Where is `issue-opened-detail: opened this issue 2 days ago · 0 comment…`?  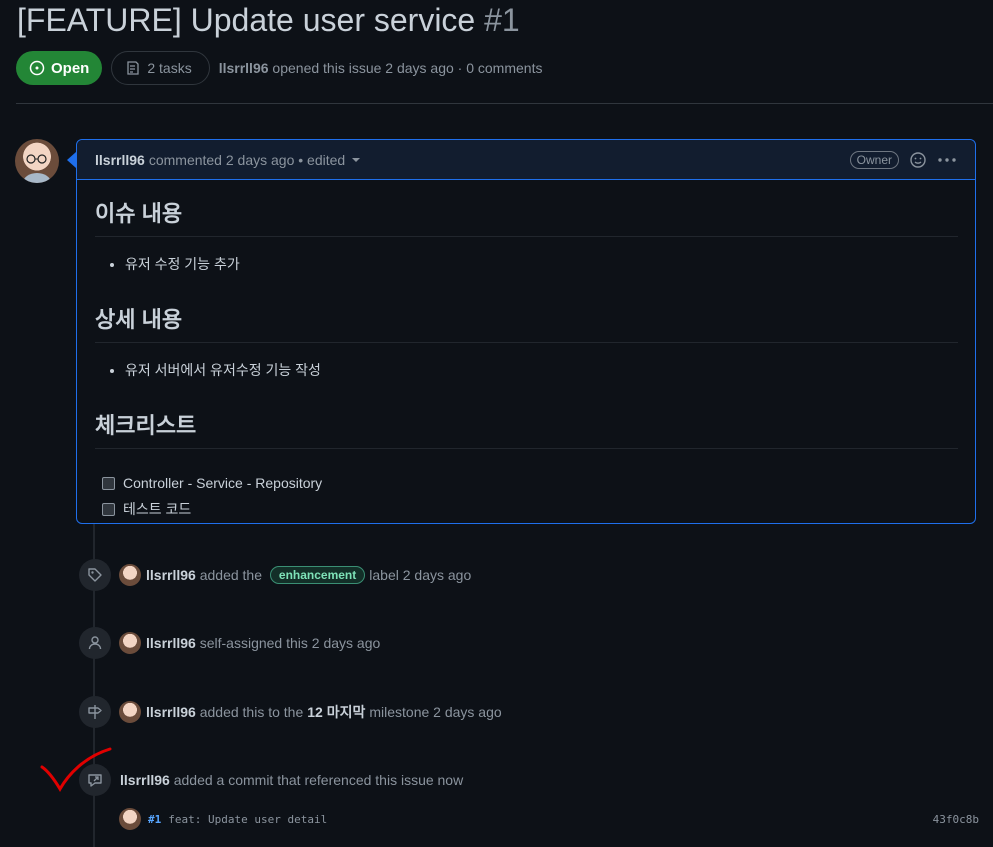
issue-opened-detail: opened this issue 2 days ago · 0 comment… is located at coordinates (407, 68).